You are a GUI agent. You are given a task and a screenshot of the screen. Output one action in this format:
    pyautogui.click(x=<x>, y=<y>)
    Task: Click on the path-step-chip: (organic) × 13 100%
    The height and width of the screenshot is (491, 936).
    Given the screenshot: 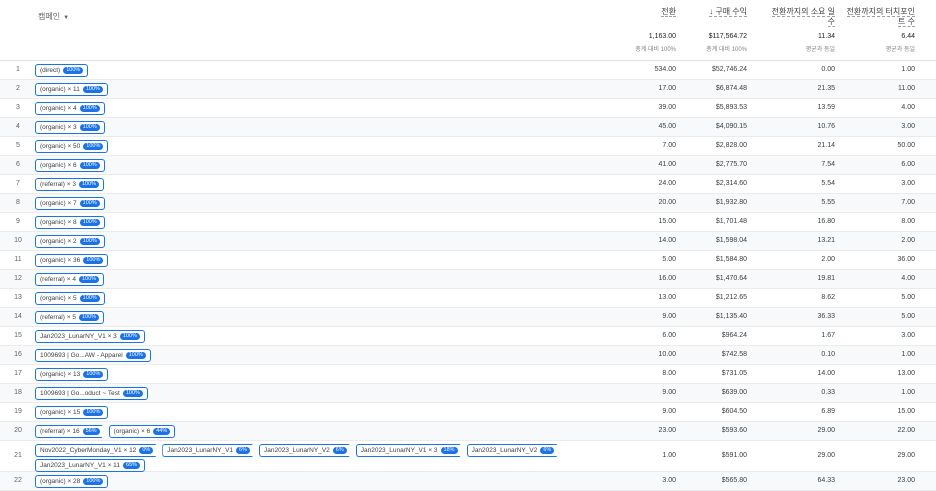 What is the action you would take?
    pyautogui.click(x=72, y=374)
    